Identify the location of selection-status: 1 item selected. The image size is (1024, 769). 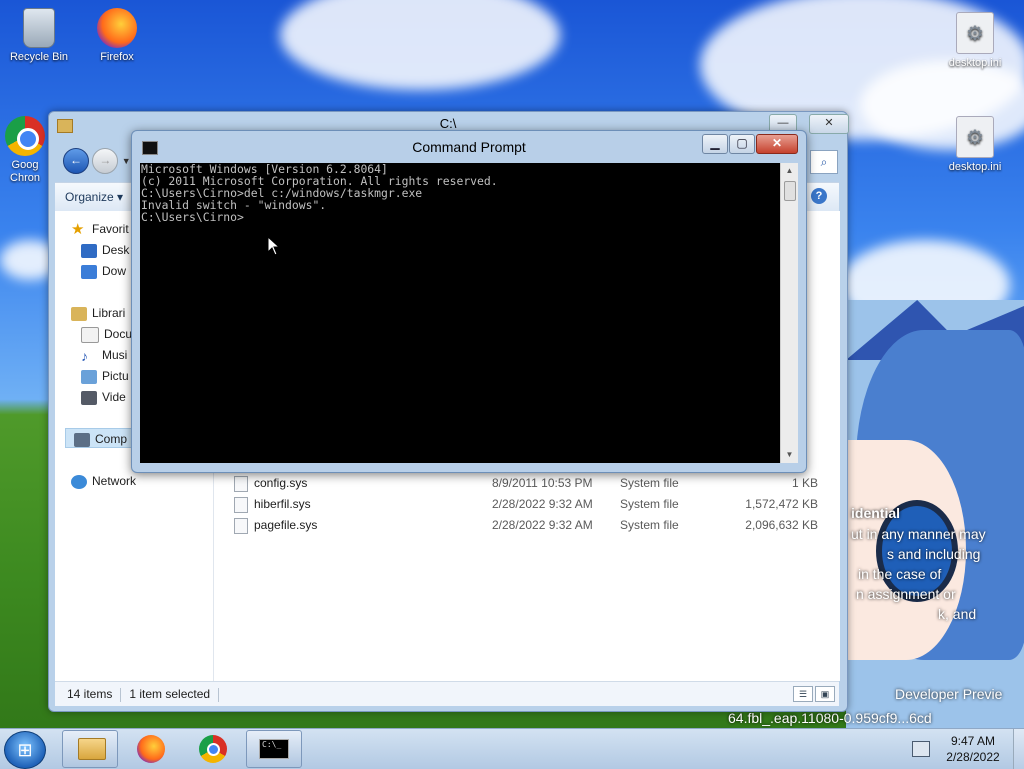
(170, 694).